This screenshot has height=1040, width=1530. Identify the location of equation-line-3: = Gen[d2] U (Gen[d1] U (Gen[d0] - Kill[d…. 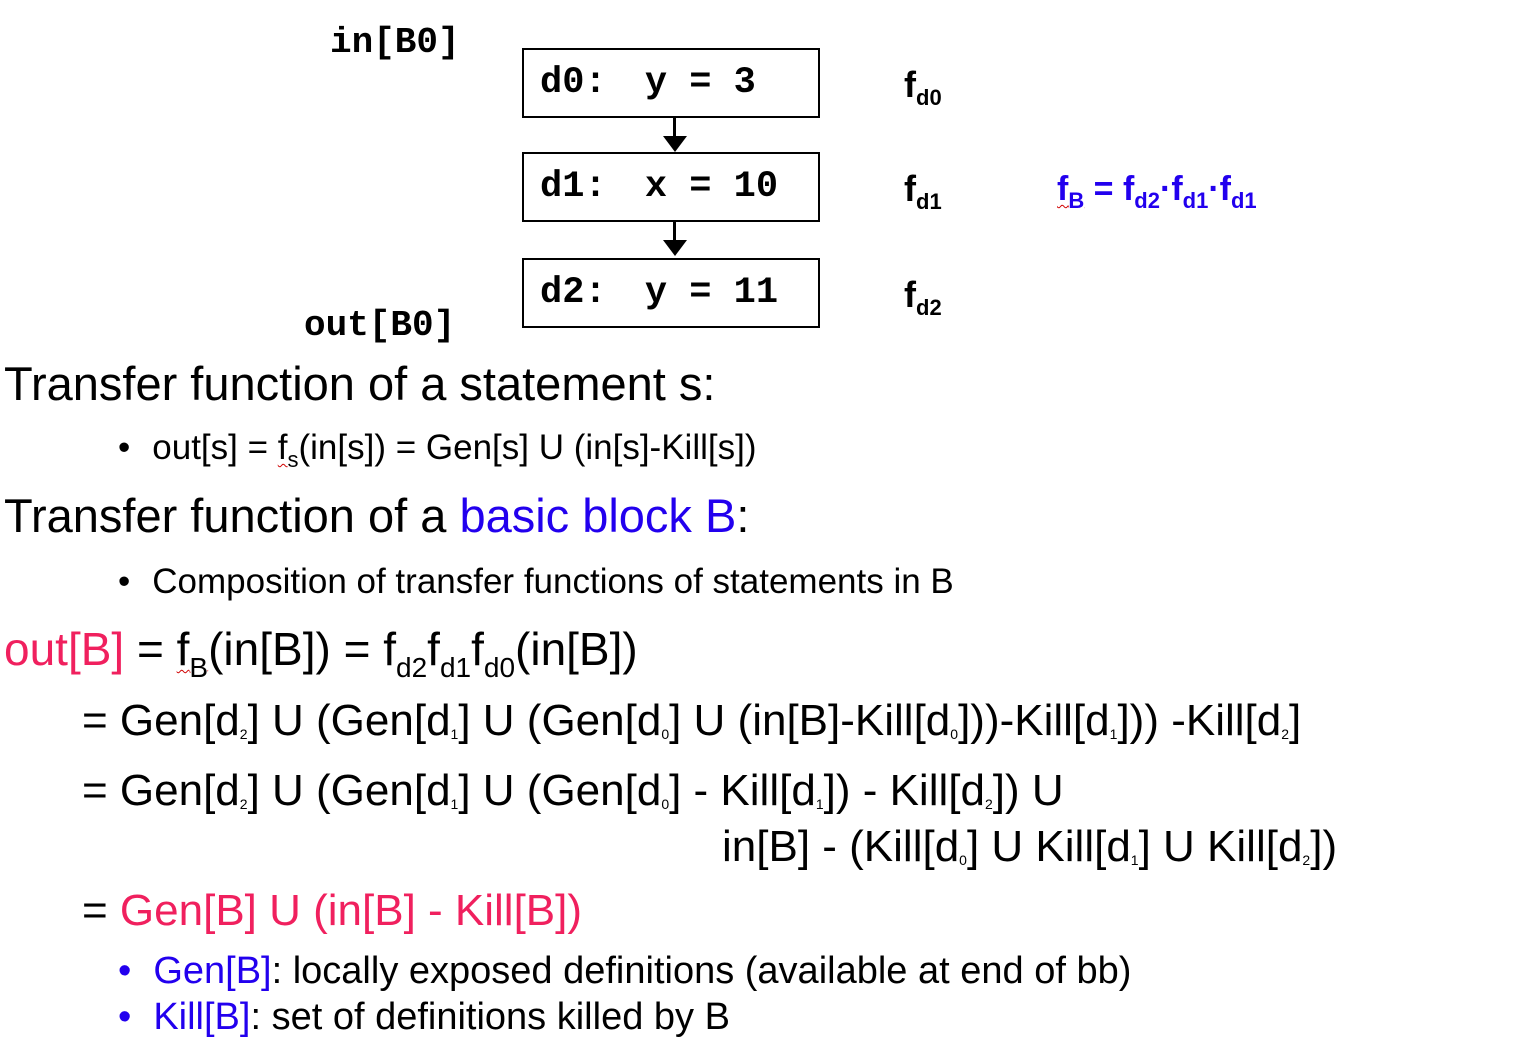
(573, 790).